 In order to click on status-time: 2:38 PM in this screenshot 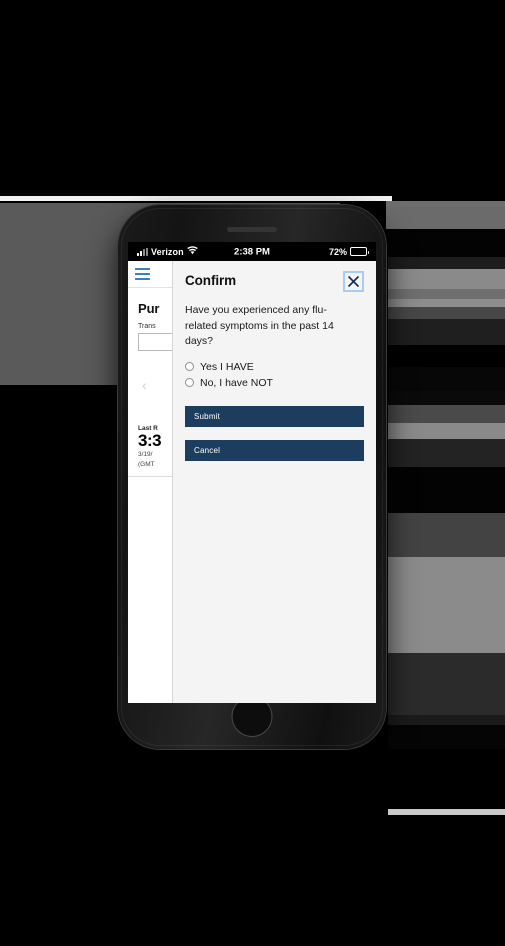, I will do `click(252, 251)`.